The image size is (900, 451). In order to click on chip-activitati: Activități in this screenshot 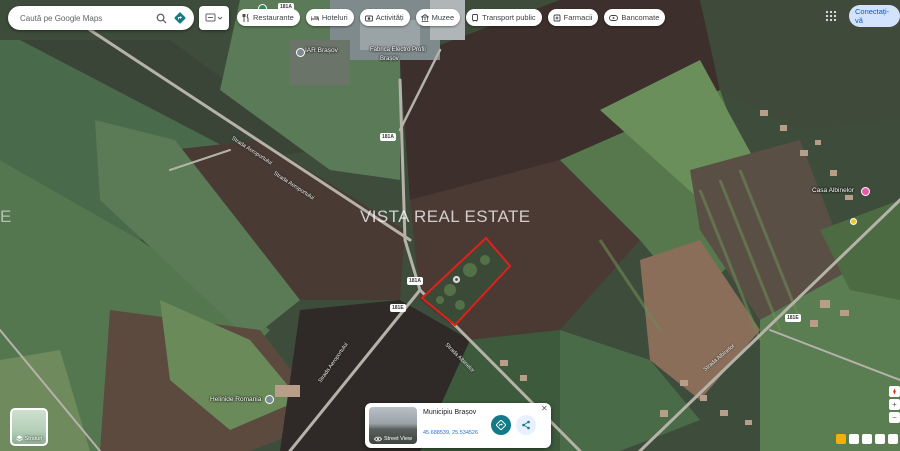, I will do `click(384, 17)`.